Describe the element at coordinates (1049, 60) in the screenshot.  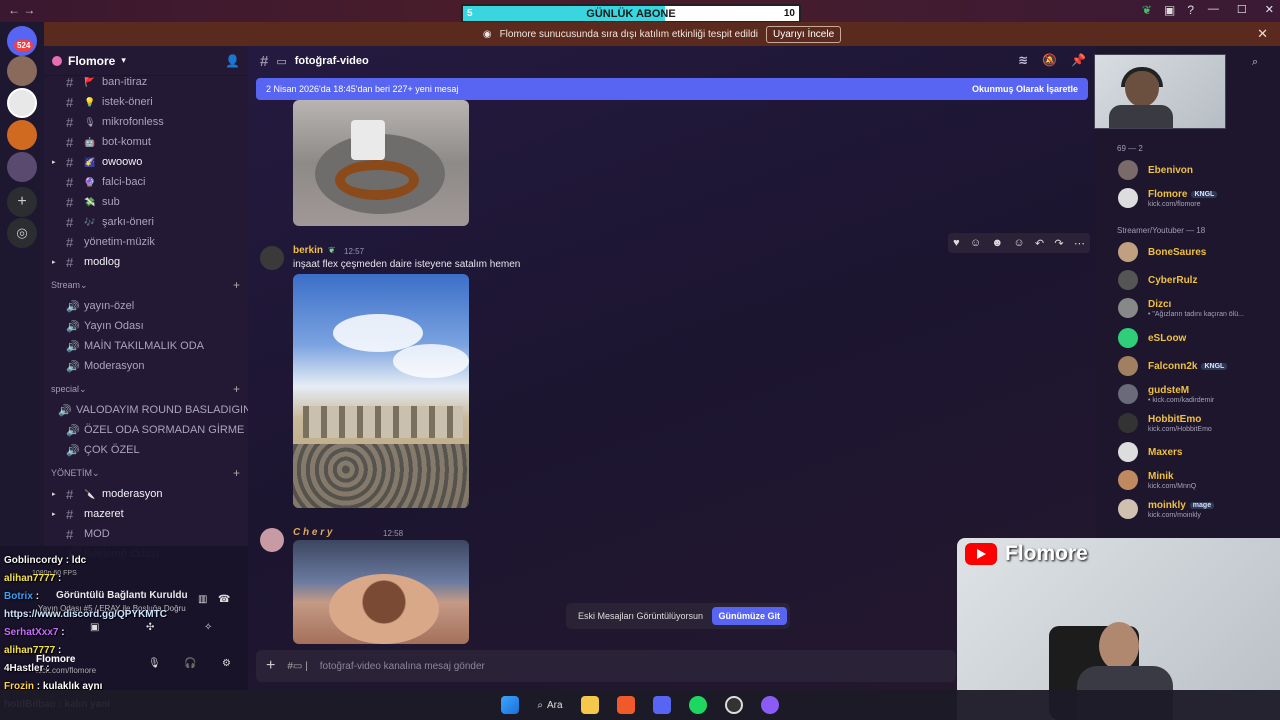
I see `notification-icon: 🔕` at that location.